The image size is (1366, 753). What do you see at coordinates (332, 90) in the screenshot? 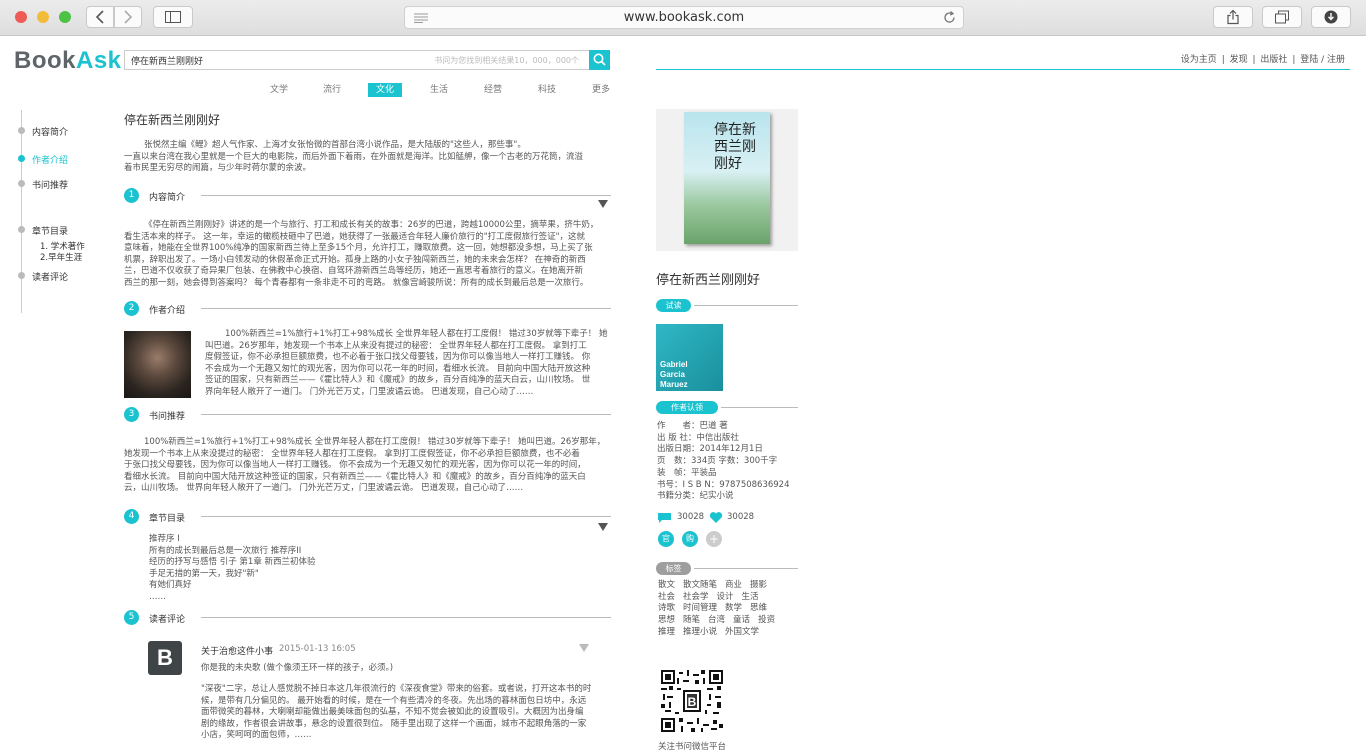
I see `category-popular: 流行` at bounding box center [332, 90].